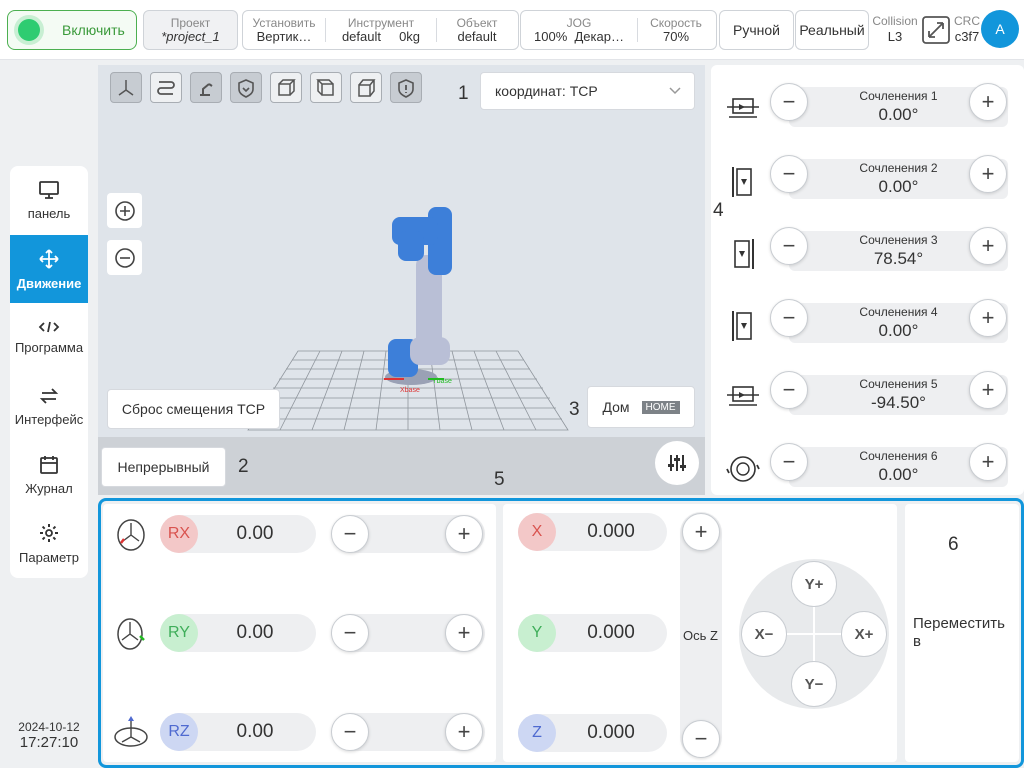  What do you see at coordinates (124, 257) in the screenshot?
I see `zoom-out-button` at bounding box center [124, 257].